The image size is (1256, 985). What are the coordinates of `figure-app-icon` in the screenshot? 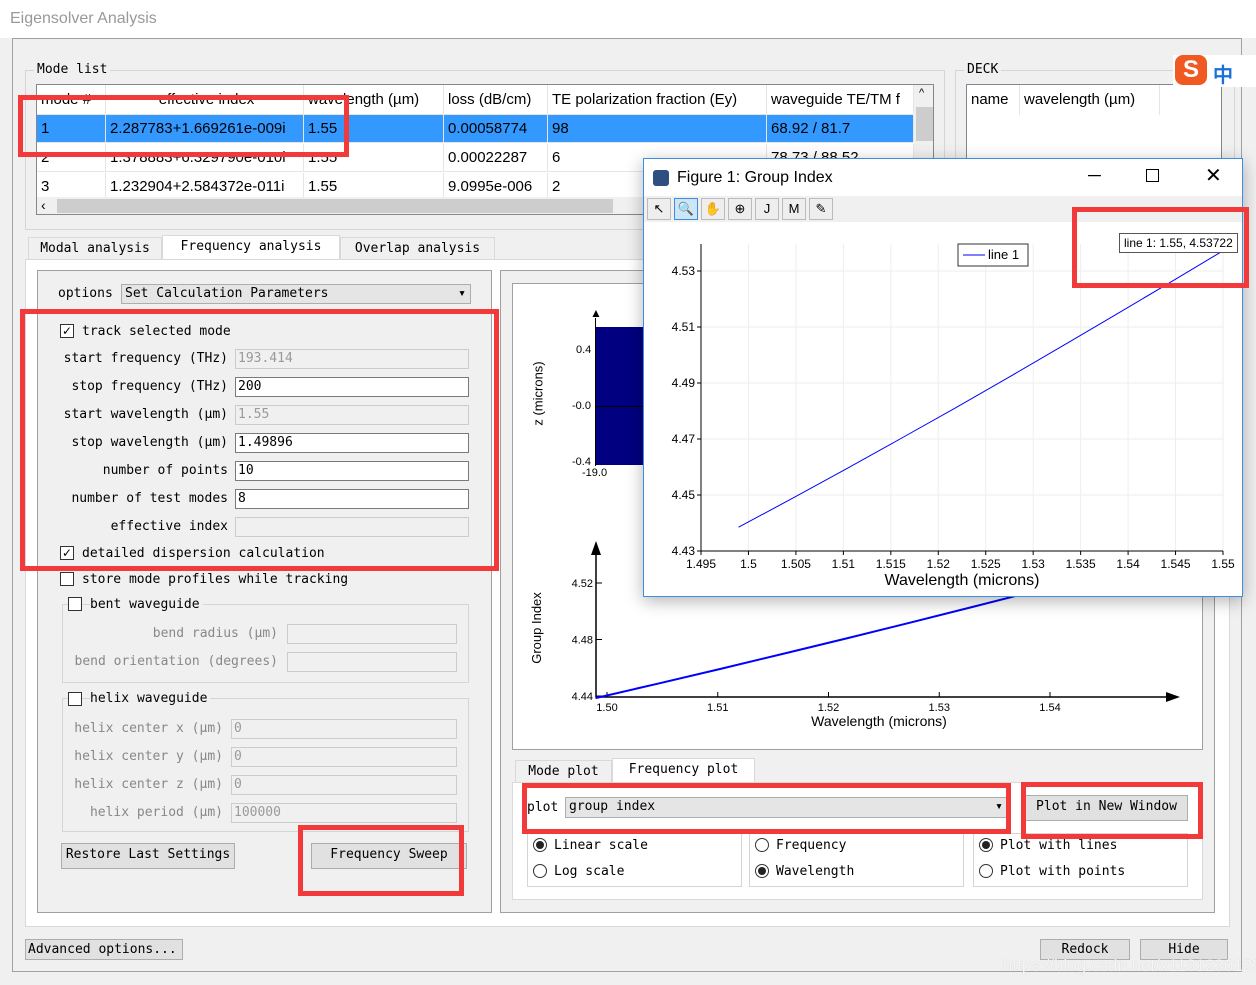 It's located at (661, 178).